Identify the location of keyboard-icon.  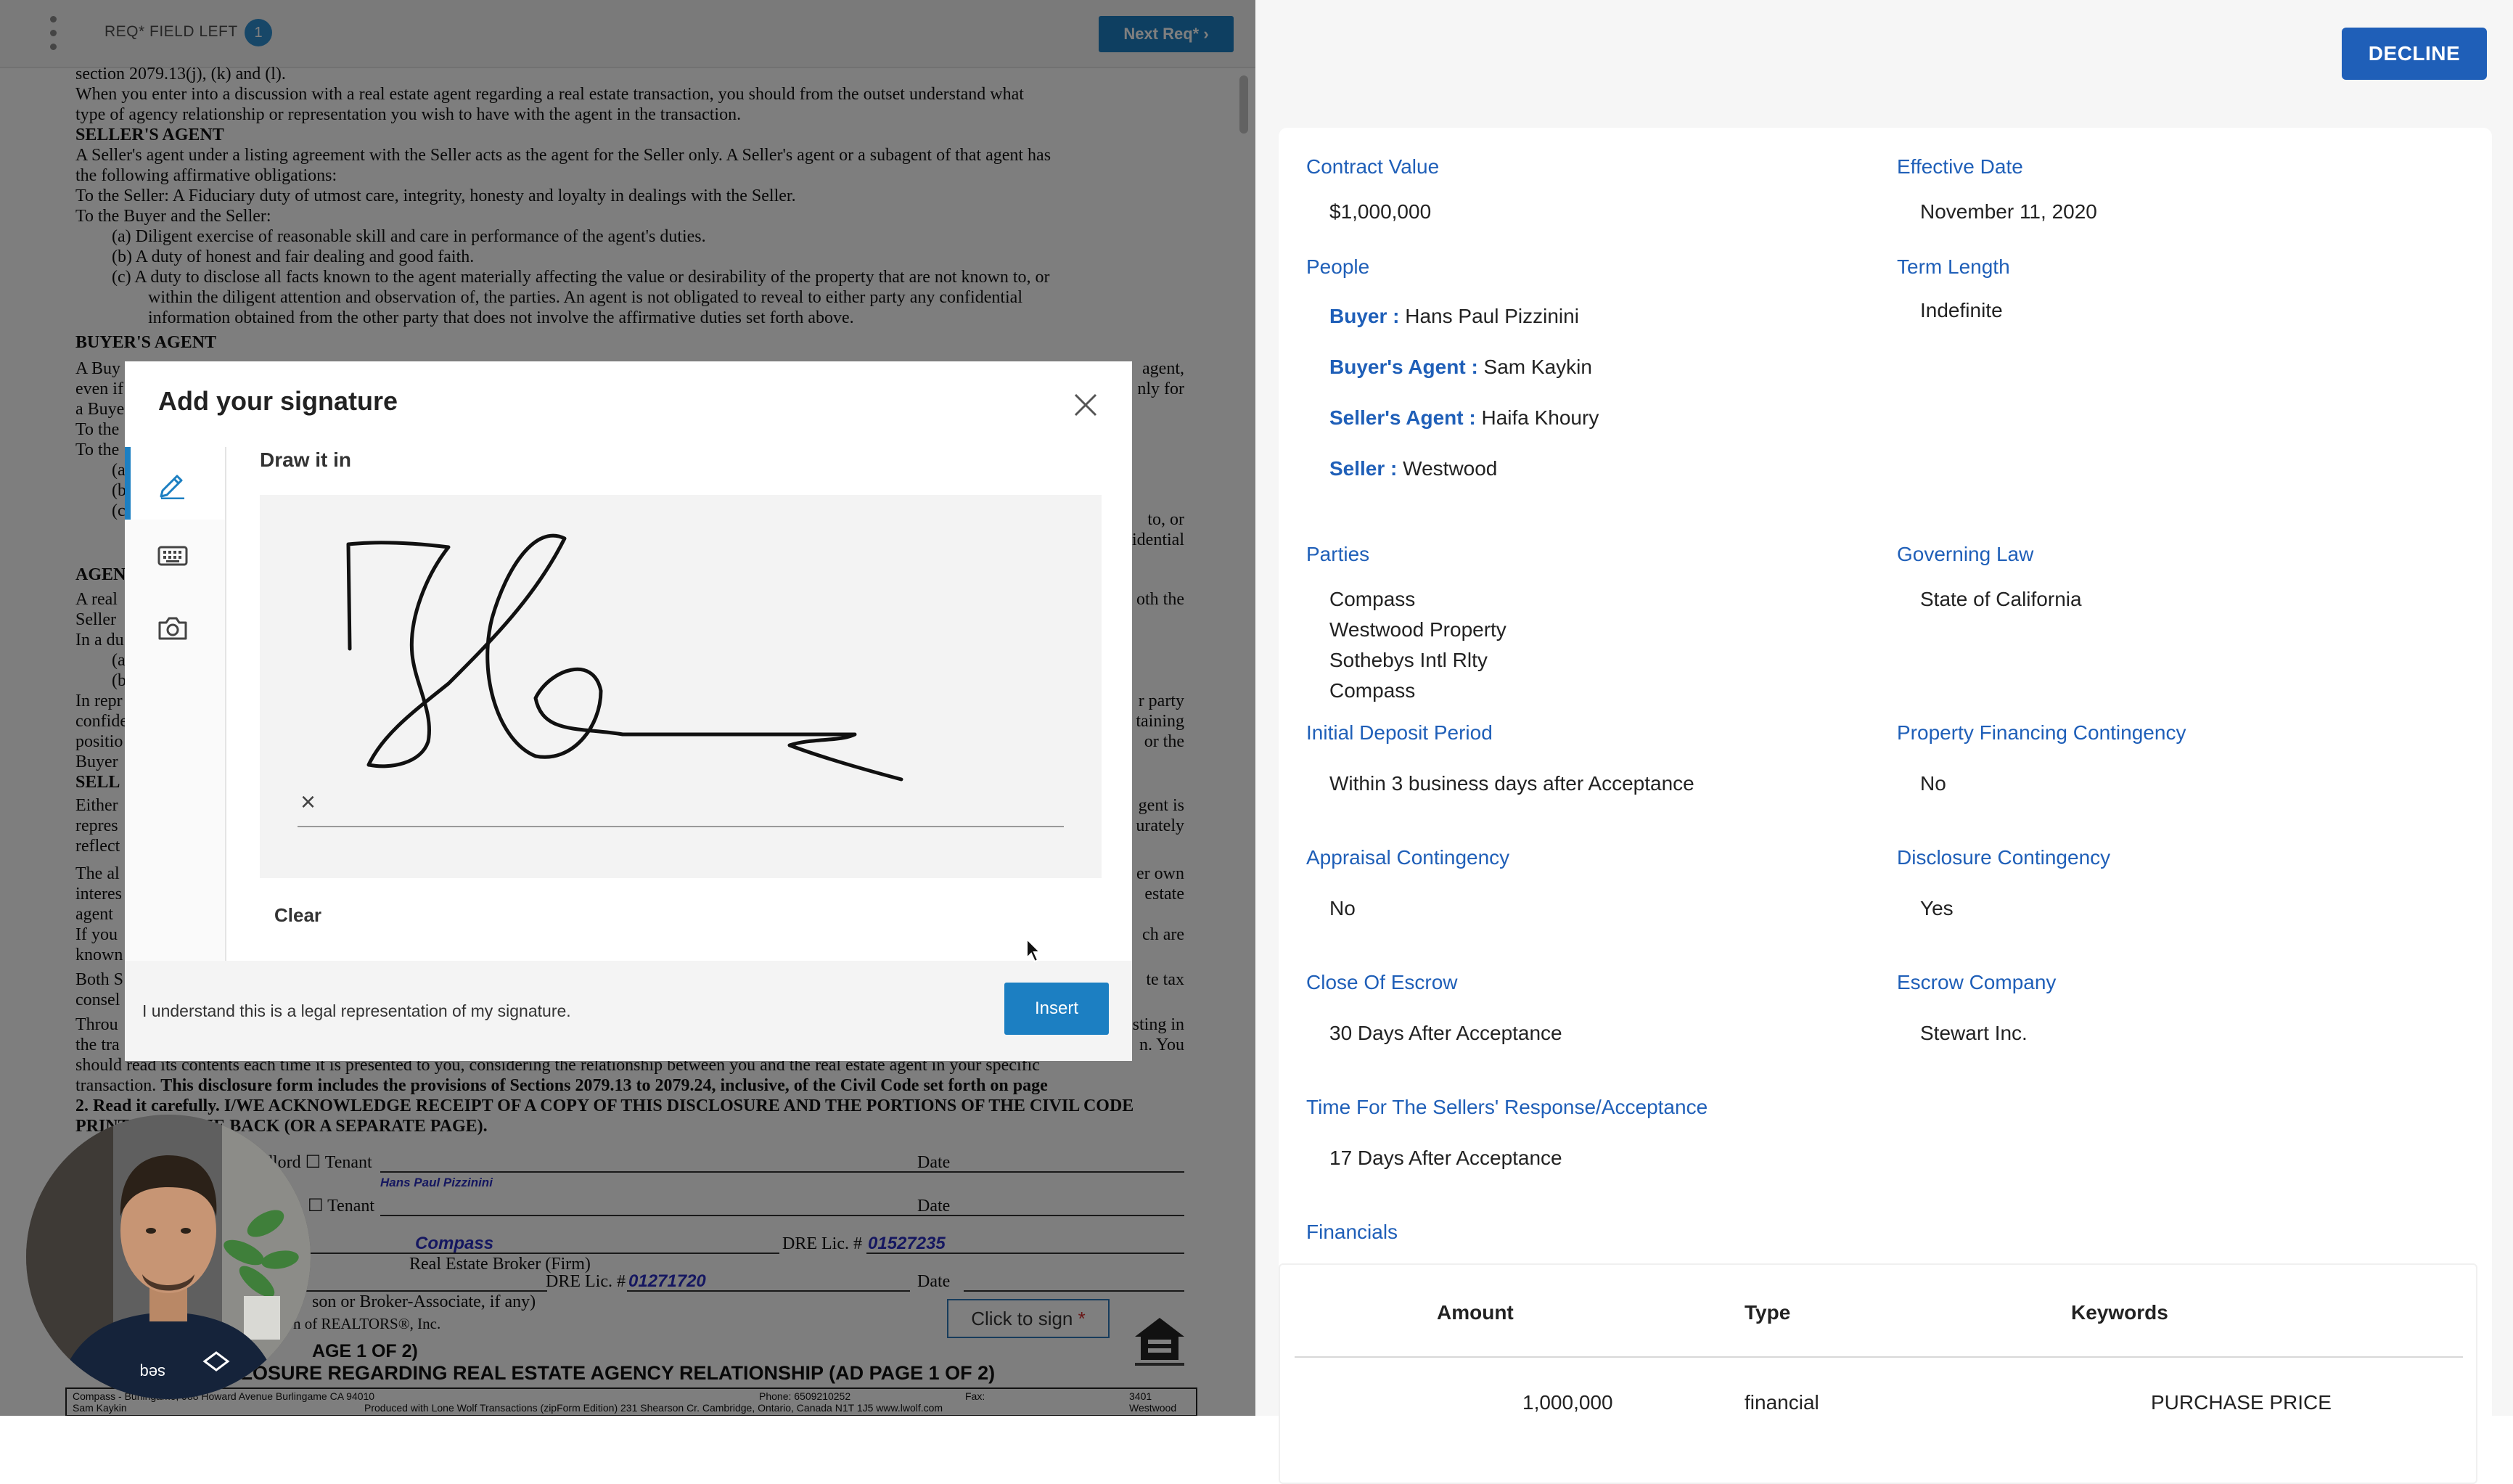
(172, 556).